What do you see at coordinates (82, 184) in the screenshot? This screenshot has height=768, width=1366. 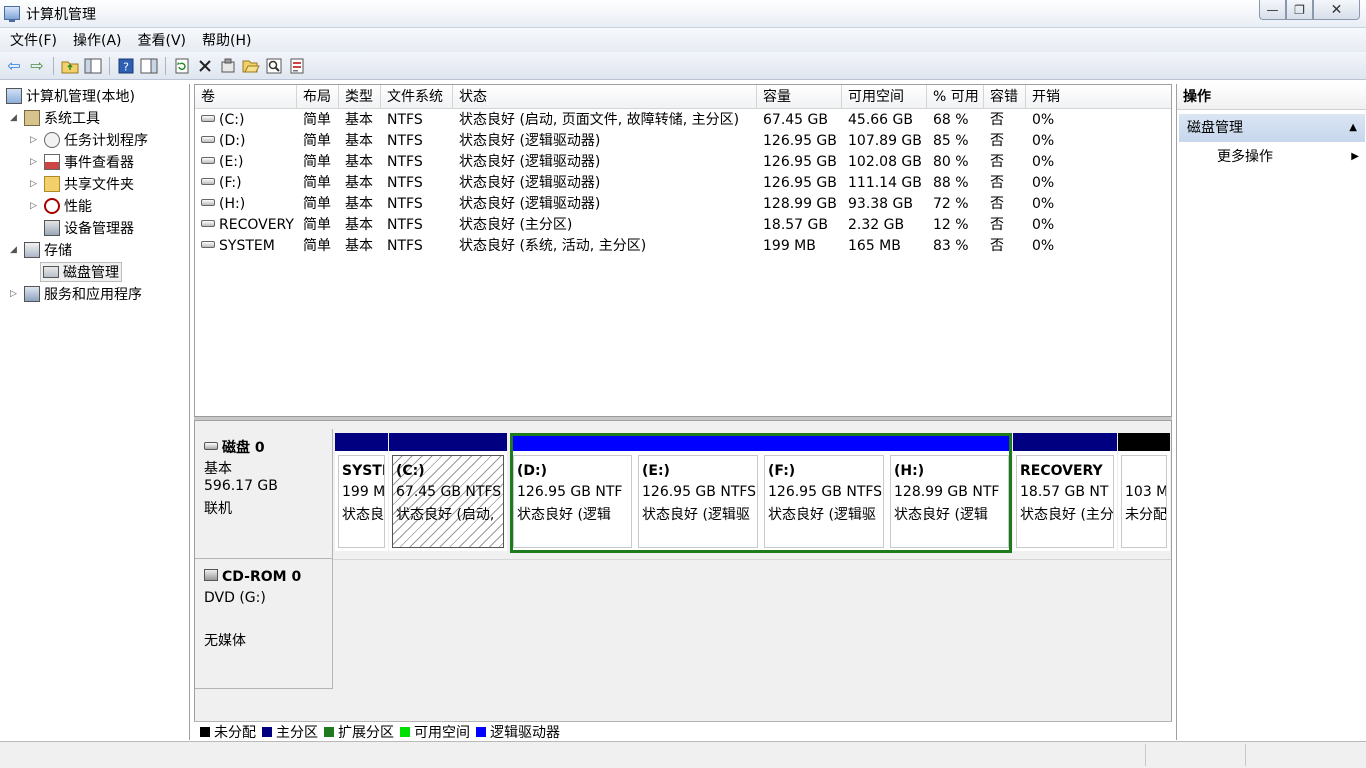 I see `tree-item-shared-folders: ▷ 共享文件夹` at bounding box center [82, 184].